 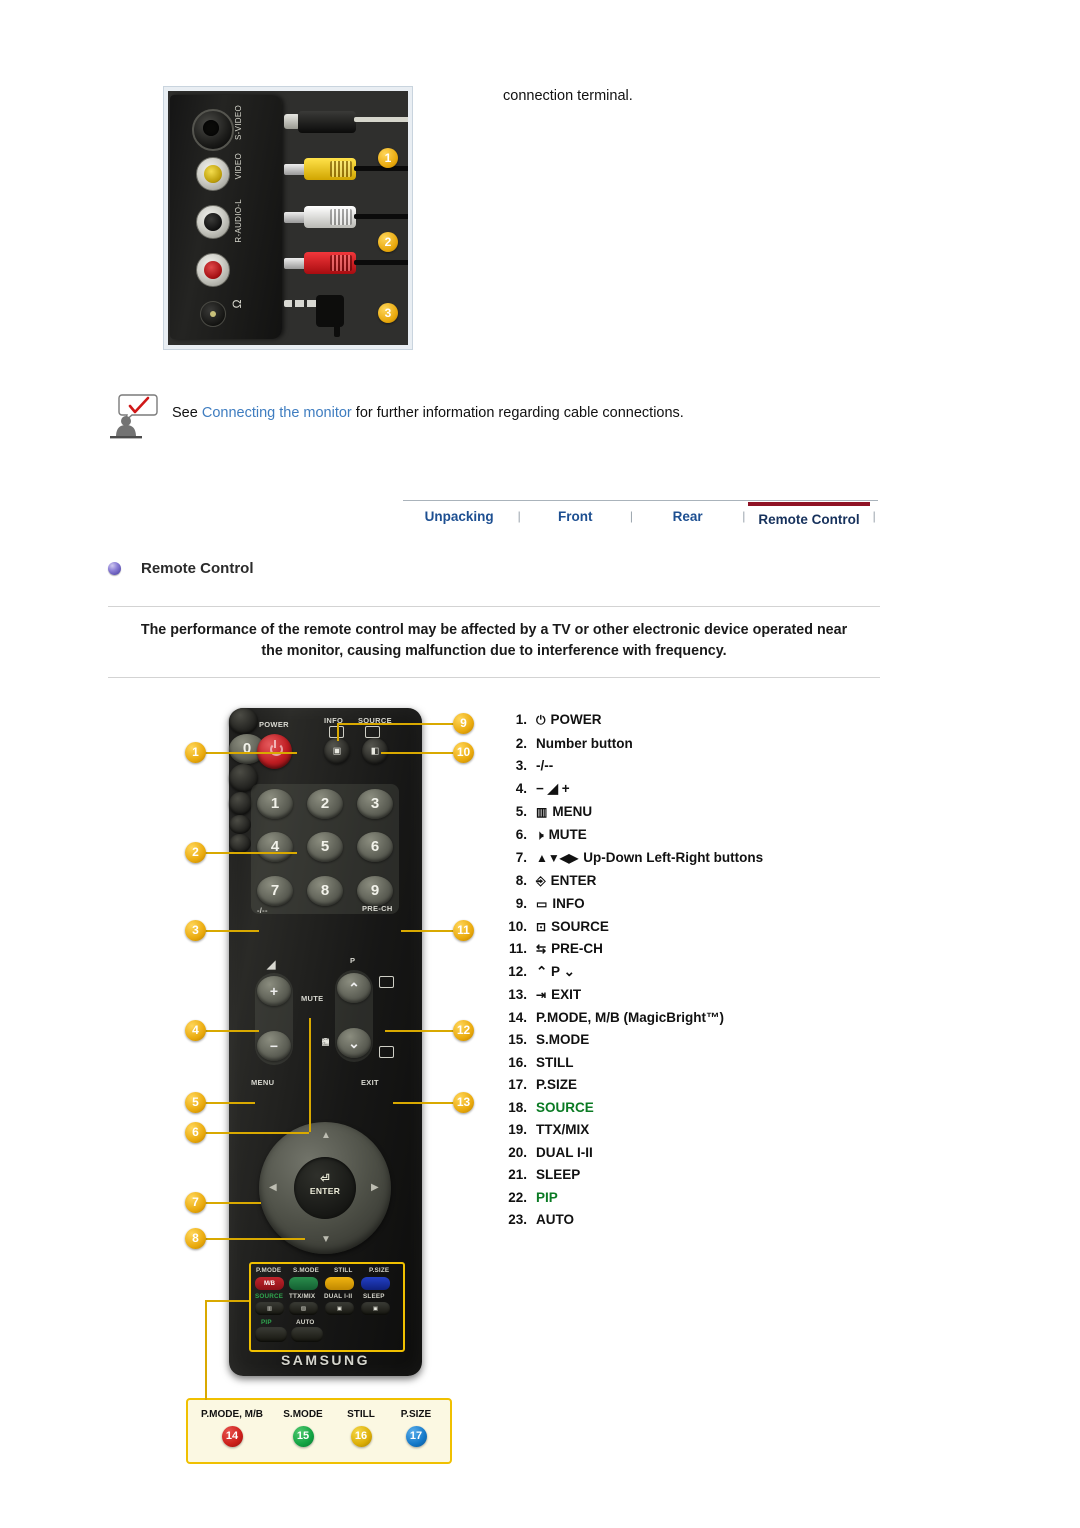 What do you see at coordinates (375, 847) in the screenshot?
I see `numpad-key-6: 6` at bounding box center [375, 847].